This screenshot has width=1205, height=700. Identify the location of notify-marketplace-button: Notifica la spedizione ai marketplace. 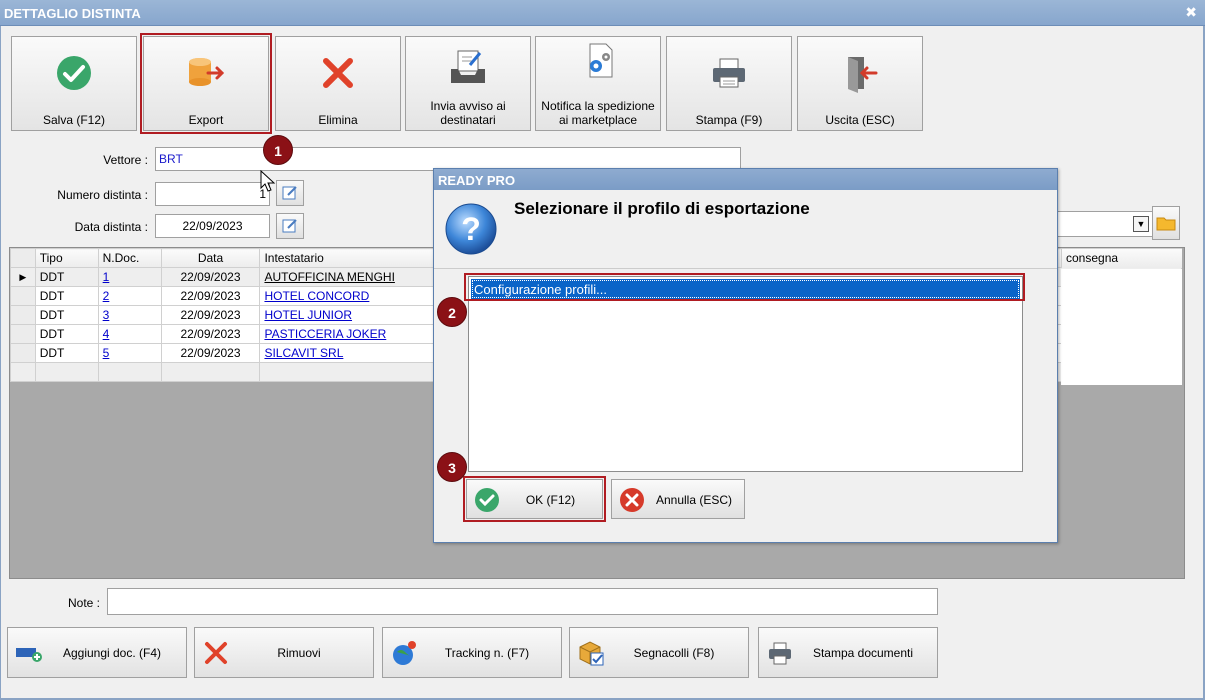
(598, 83).